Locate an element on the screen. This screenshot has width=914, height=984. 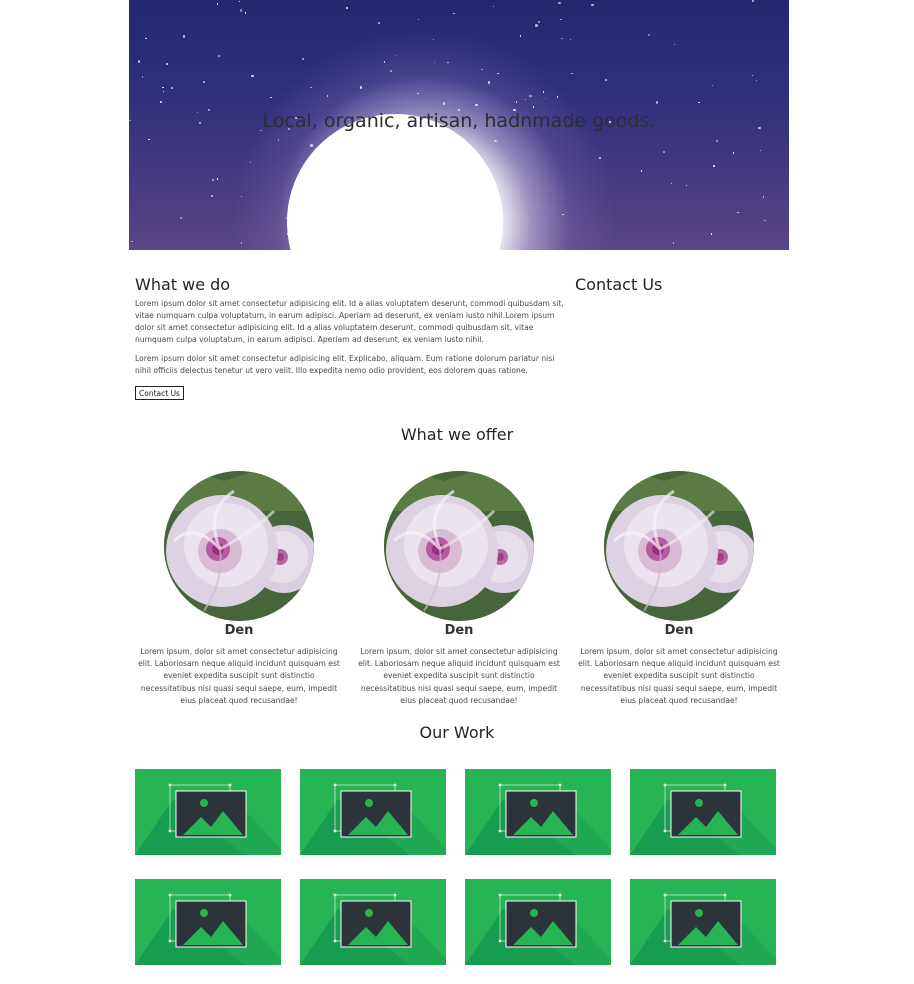
offer-heading: What we offer is located at coordinates (457, 434).